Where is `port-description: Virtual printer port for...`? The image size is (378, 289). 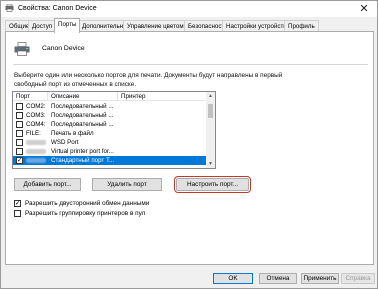 port-description: Virtual printer port for... is located at coordinates (82, 151).